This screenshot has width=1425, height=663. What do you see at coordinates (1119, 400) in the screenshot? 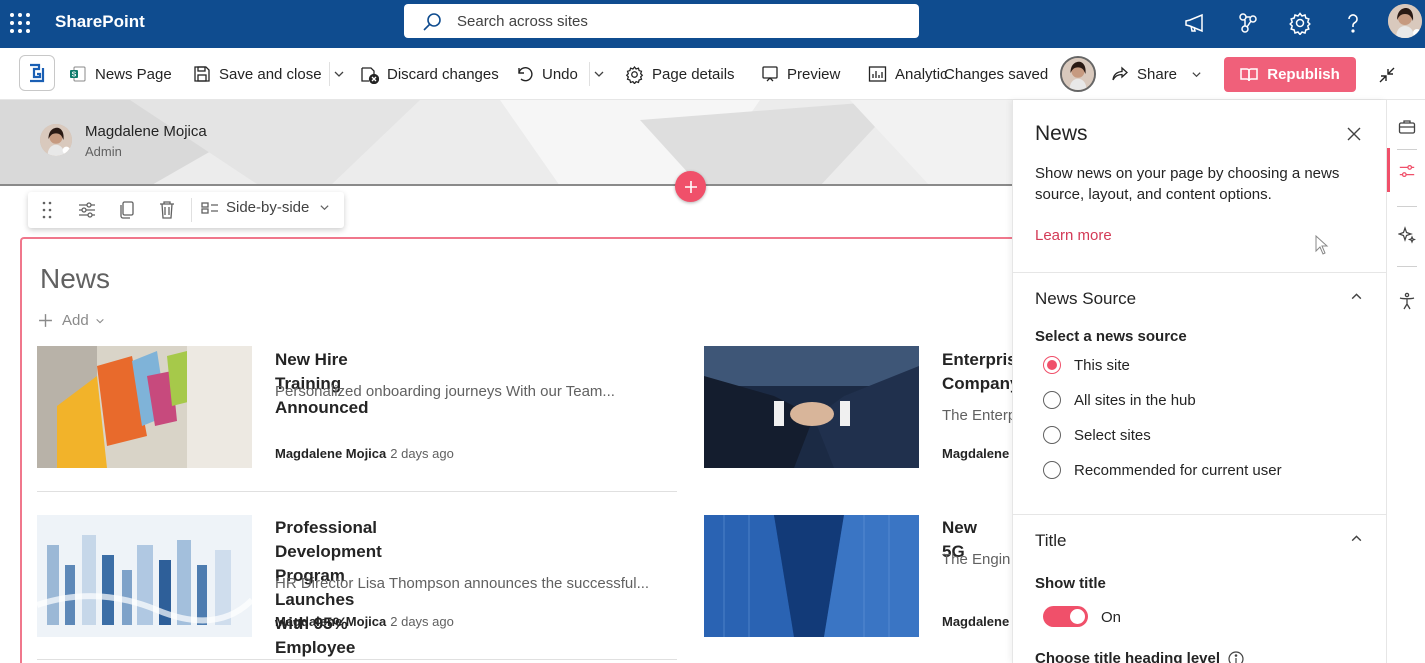
I see `radio-all-sites-in-hub: All sites in the hub` at bounding box center [1119, 400].